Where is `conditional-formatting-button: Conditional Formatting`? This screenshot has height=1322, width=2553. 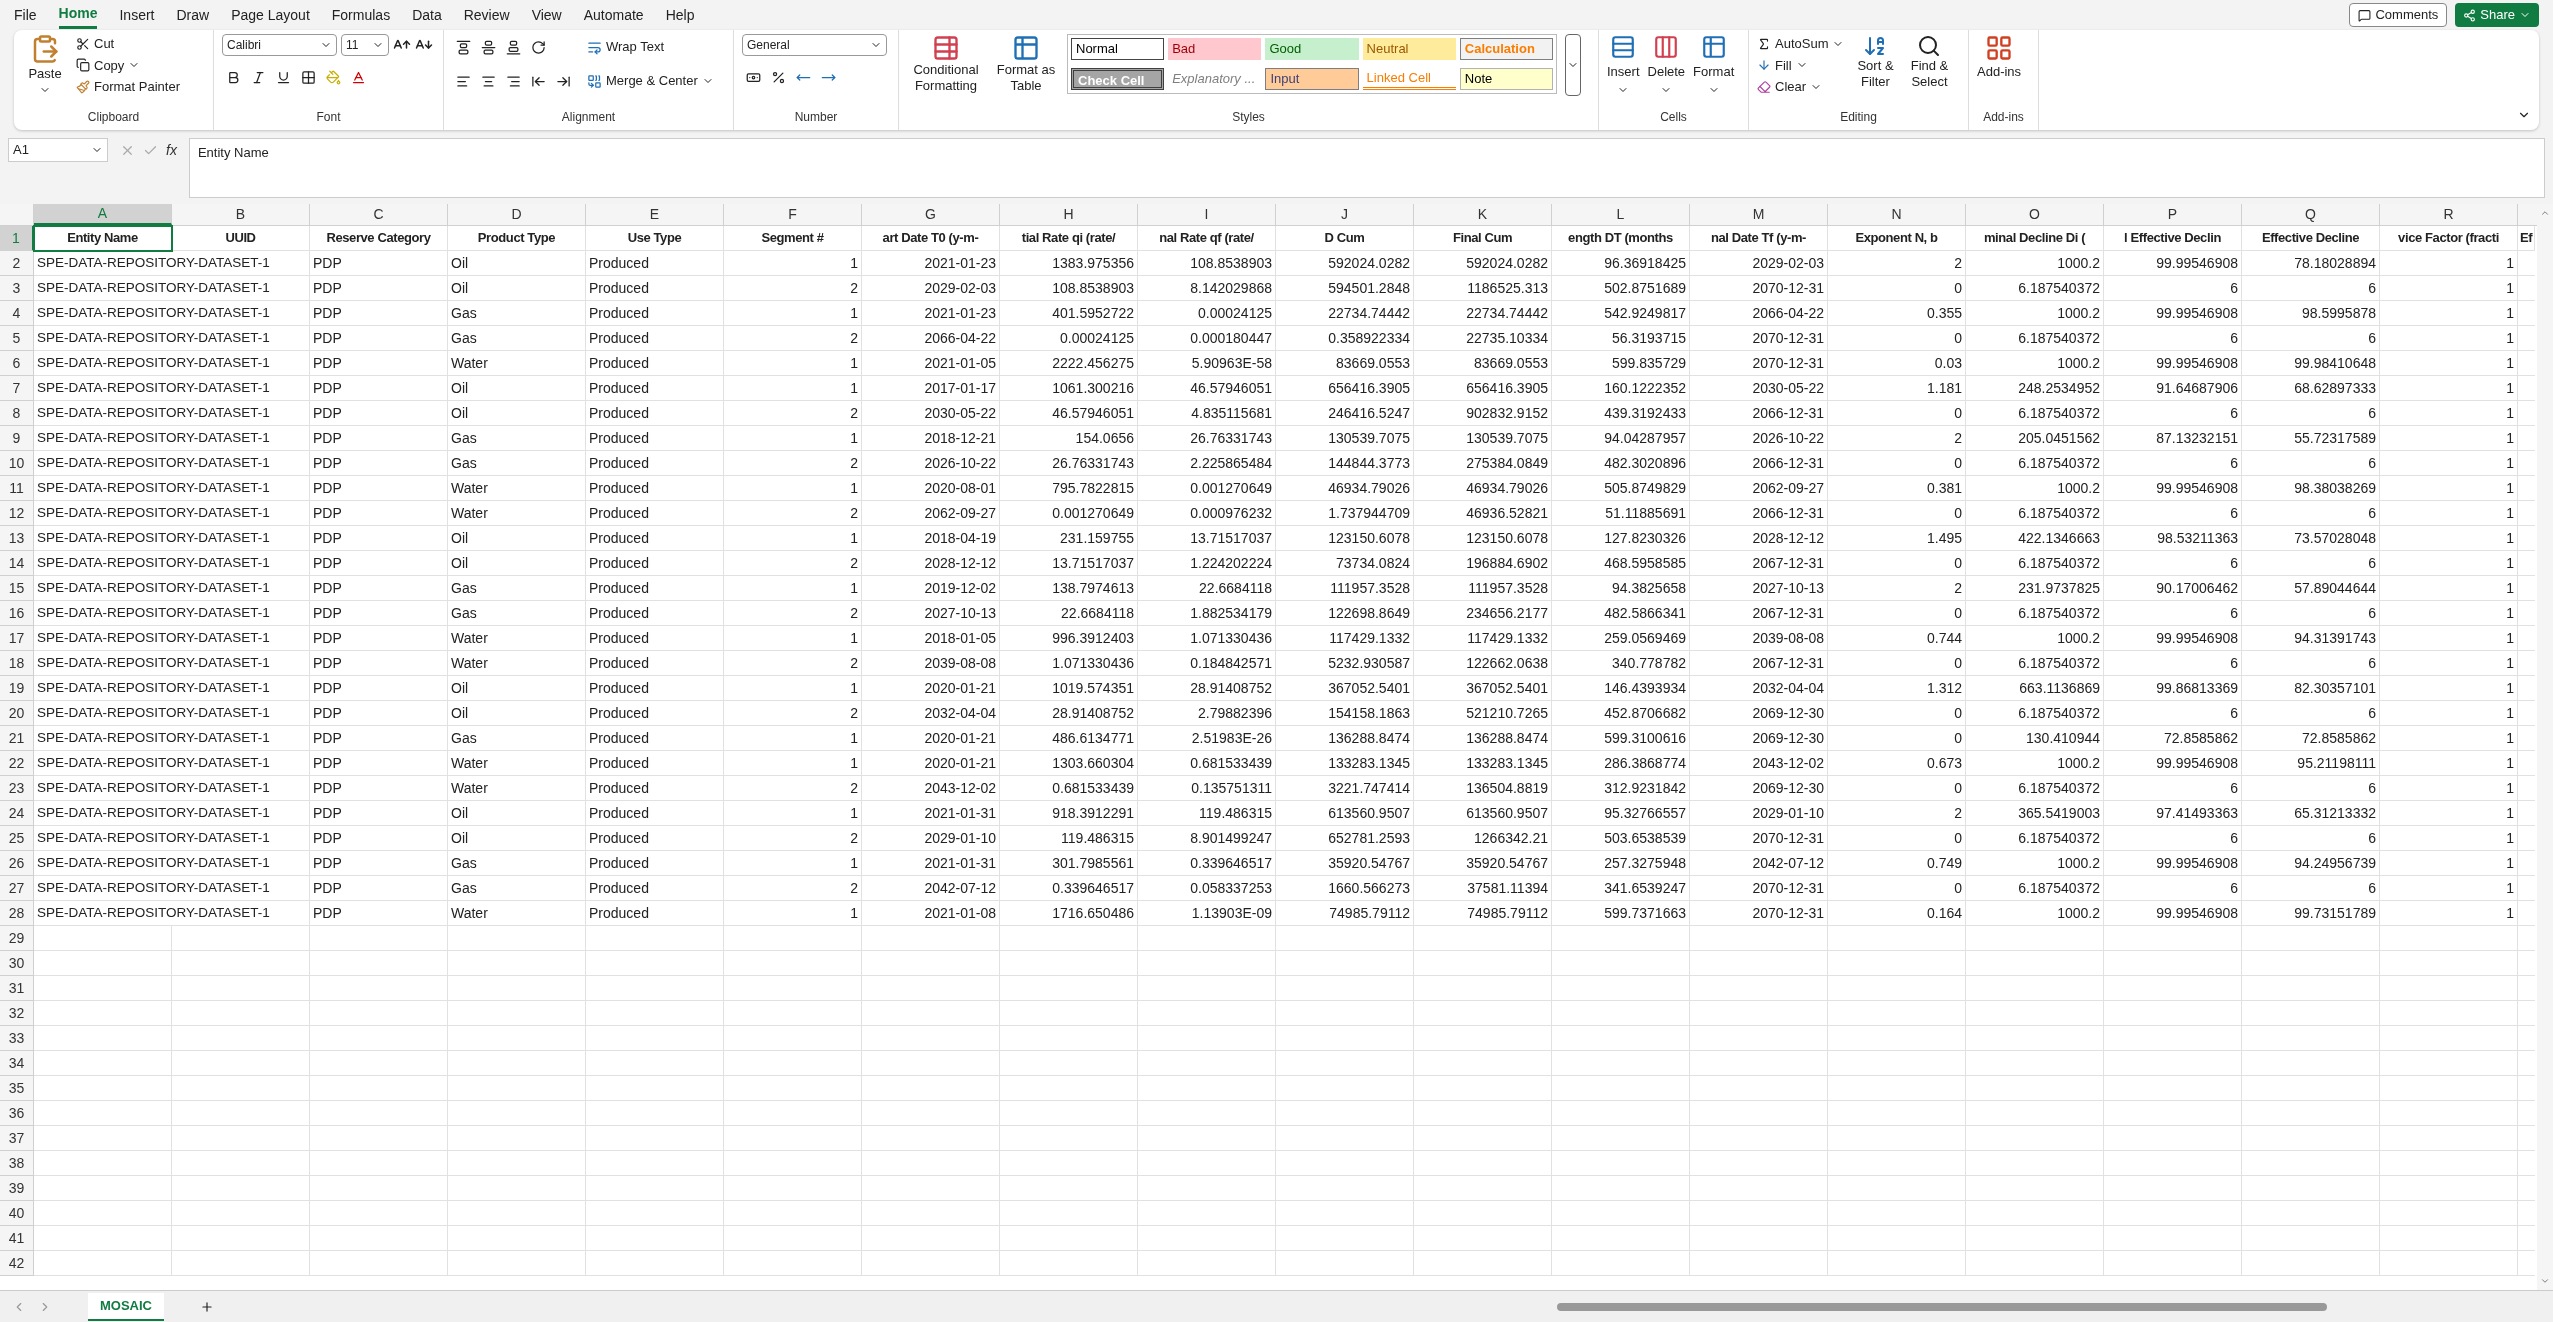
conditional-formatting-button: Conditional Formatting is located at coordinates (946, 64).